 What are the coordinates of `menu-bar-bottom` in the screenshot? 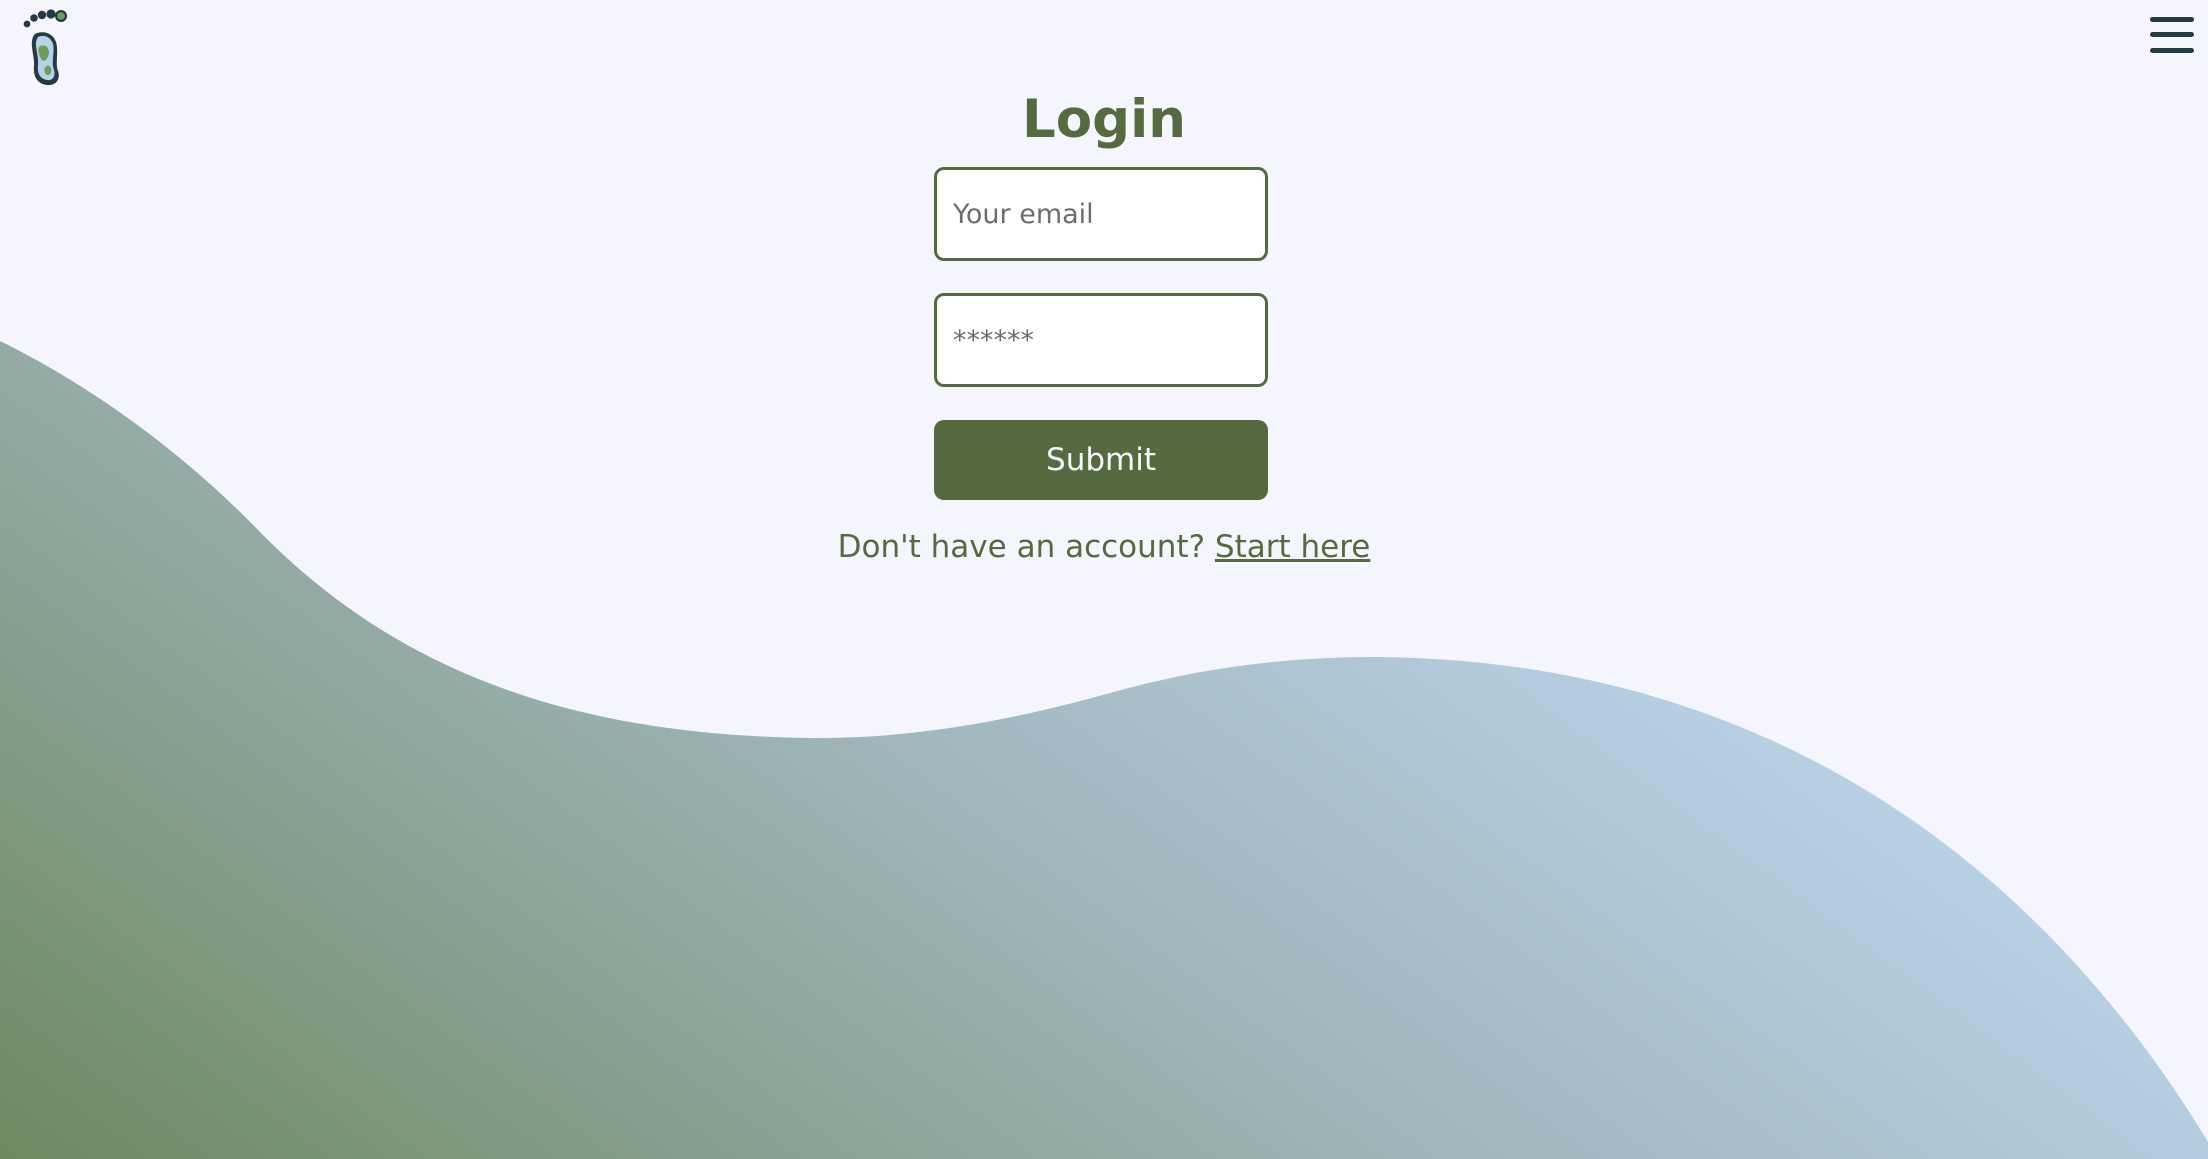 It's located at (2172, 50).